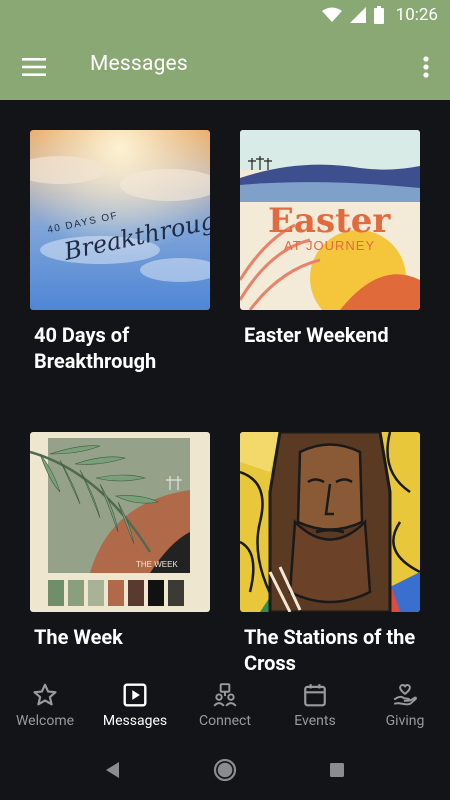 This screenshot has height=800, width=450. I want to click on status-bar: 10:26, so click(225, 16).